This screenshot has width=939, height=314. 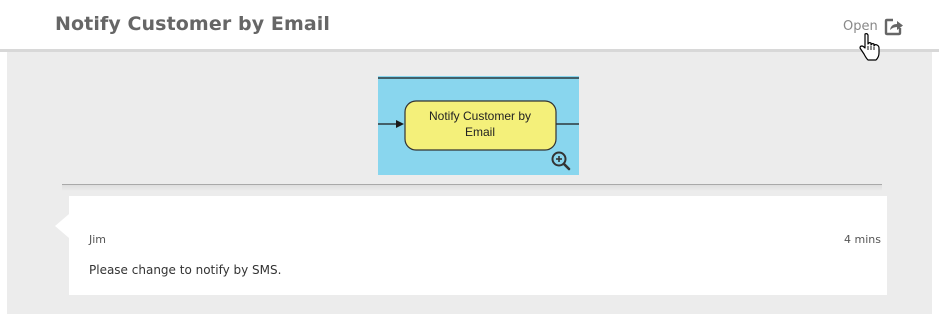 I want to click on comment-pointer, so click(x=62, y=226).